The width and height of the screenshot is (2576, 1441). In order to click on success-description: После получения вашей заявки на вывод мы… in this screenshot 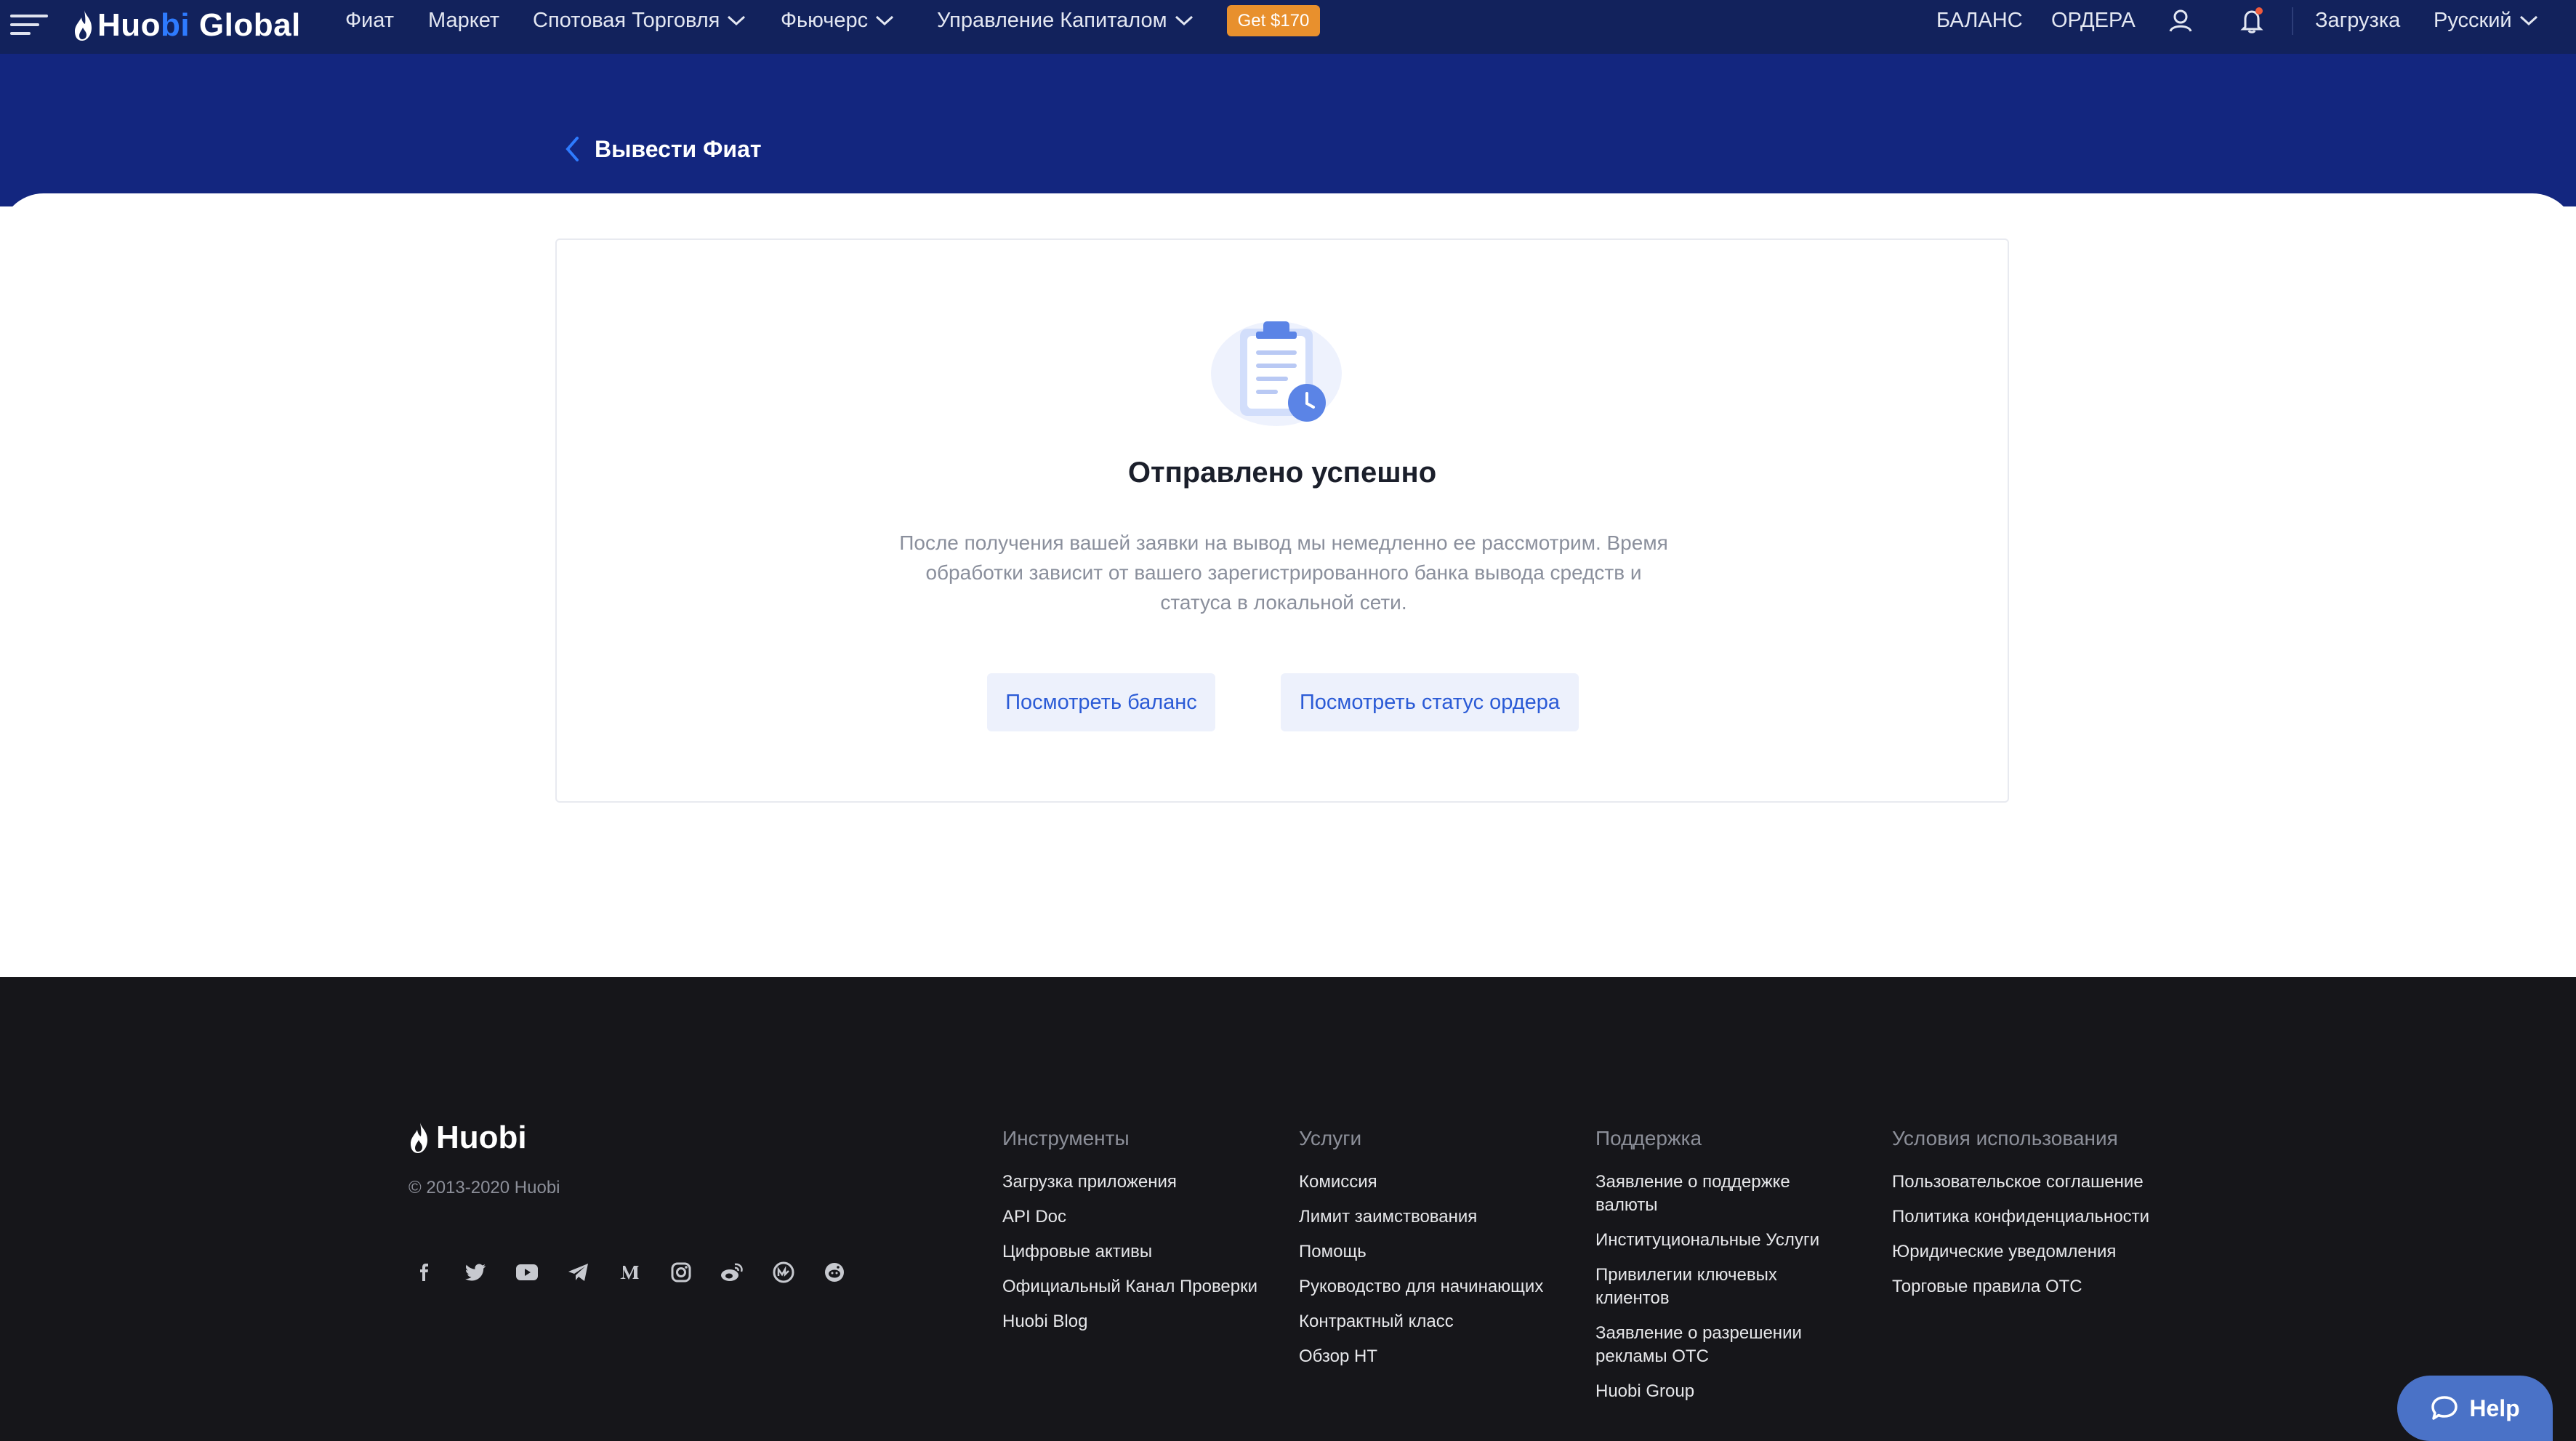, I will do `click(1283, 573)`.